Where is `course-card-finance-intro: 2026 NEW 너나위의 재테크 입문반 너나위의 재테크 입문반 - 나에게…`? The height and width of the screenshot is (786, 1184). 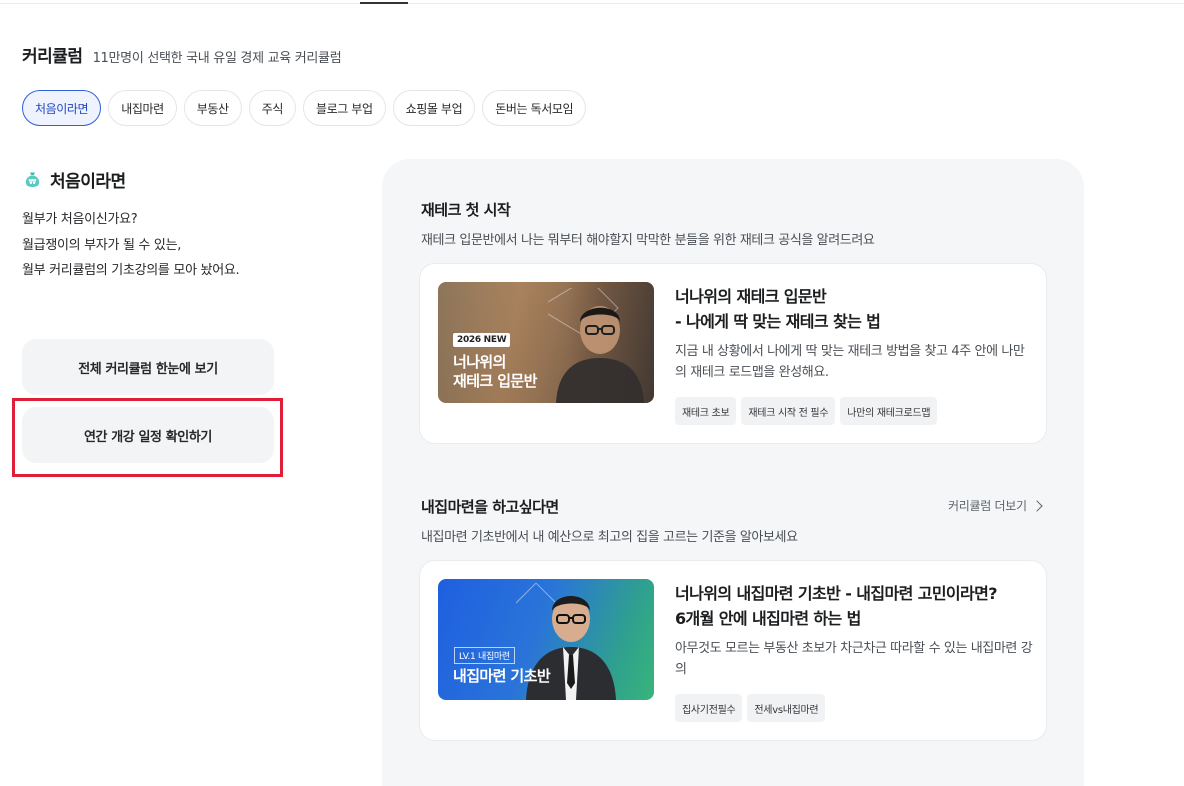 course-card-finance-intro: 2026 NEW 너나위의 재테크 입문반 너나위의 재테크 입문반 - 나에게… is located at coordinates (733, 353).